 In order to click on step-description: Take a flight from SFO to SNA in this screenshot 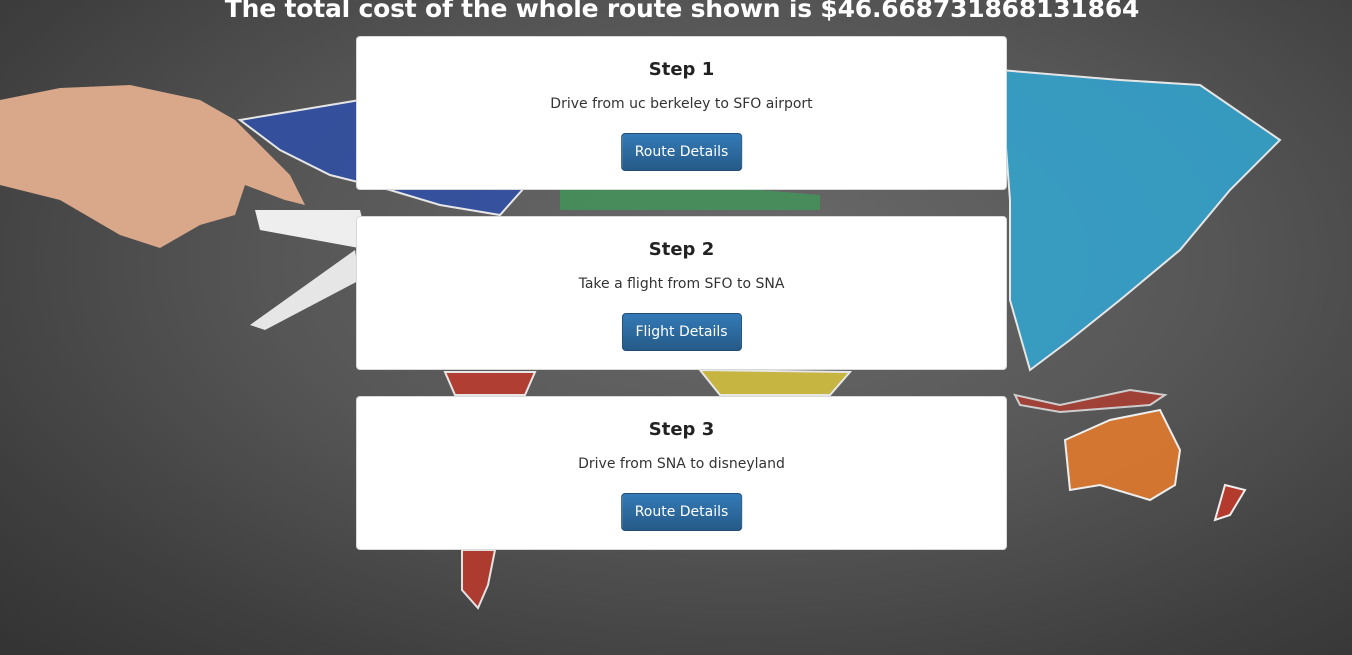, I will do `click(681, 284)`.